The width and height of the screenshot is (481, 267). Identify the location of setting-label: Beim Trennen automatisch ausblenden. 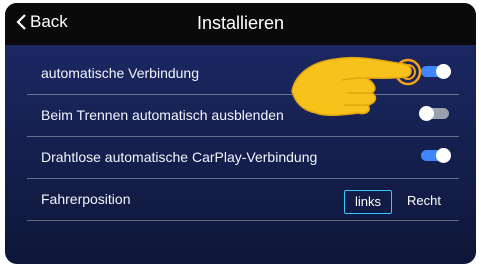
(162, 115).